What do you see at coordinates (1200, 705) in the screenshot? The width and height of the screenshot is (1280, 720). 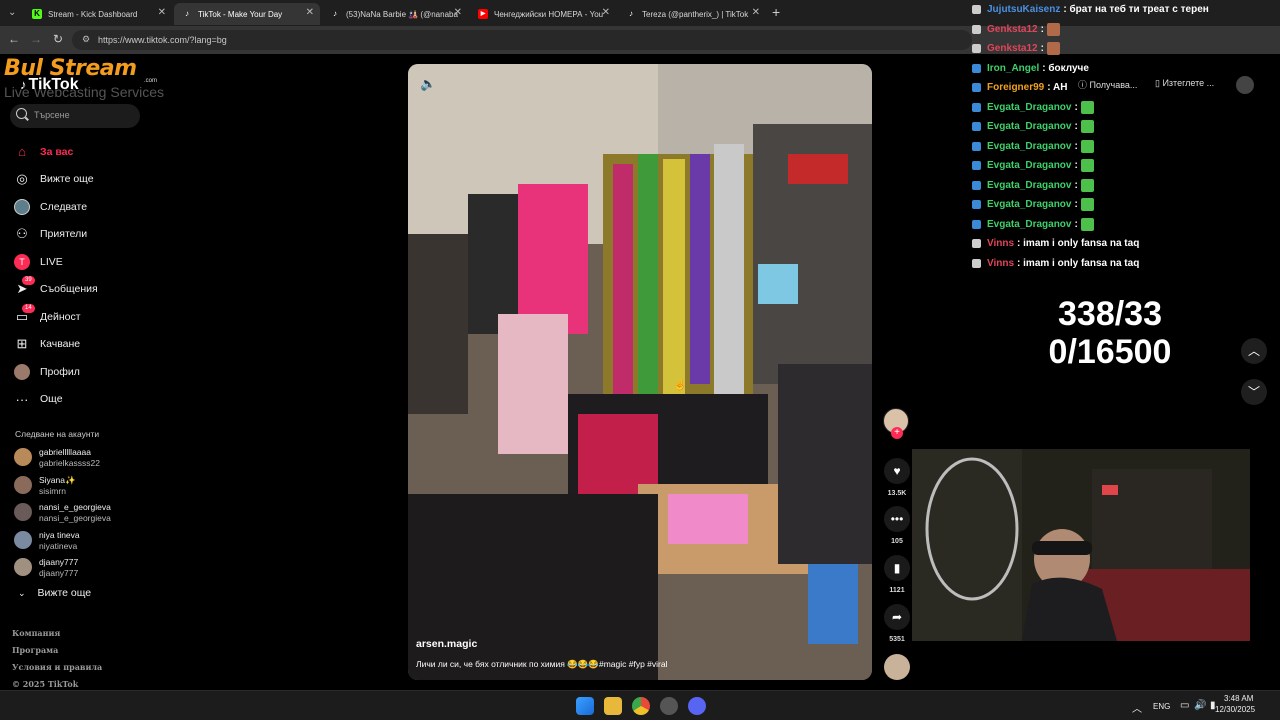 I see `volume-tray-icon: 🔊` at bounding box center [1200, 705].